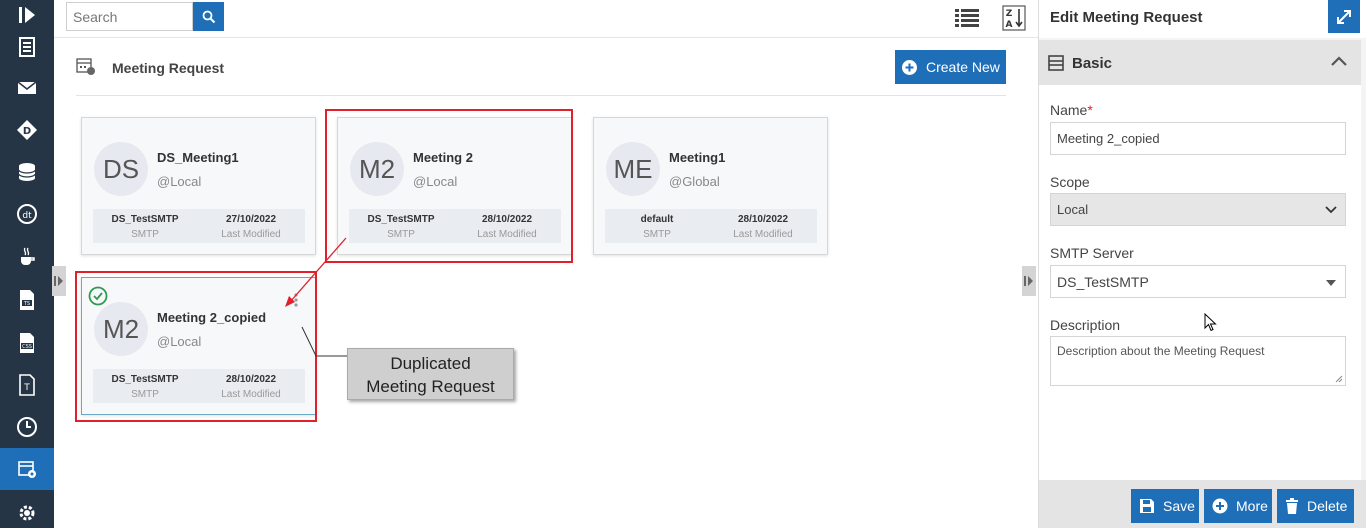 Image resolution: width=1366 pixels, height=528 pixels. Describe the element at coordinates (1009, 25) in the screenshot. I see `svg-text: A` at that location.